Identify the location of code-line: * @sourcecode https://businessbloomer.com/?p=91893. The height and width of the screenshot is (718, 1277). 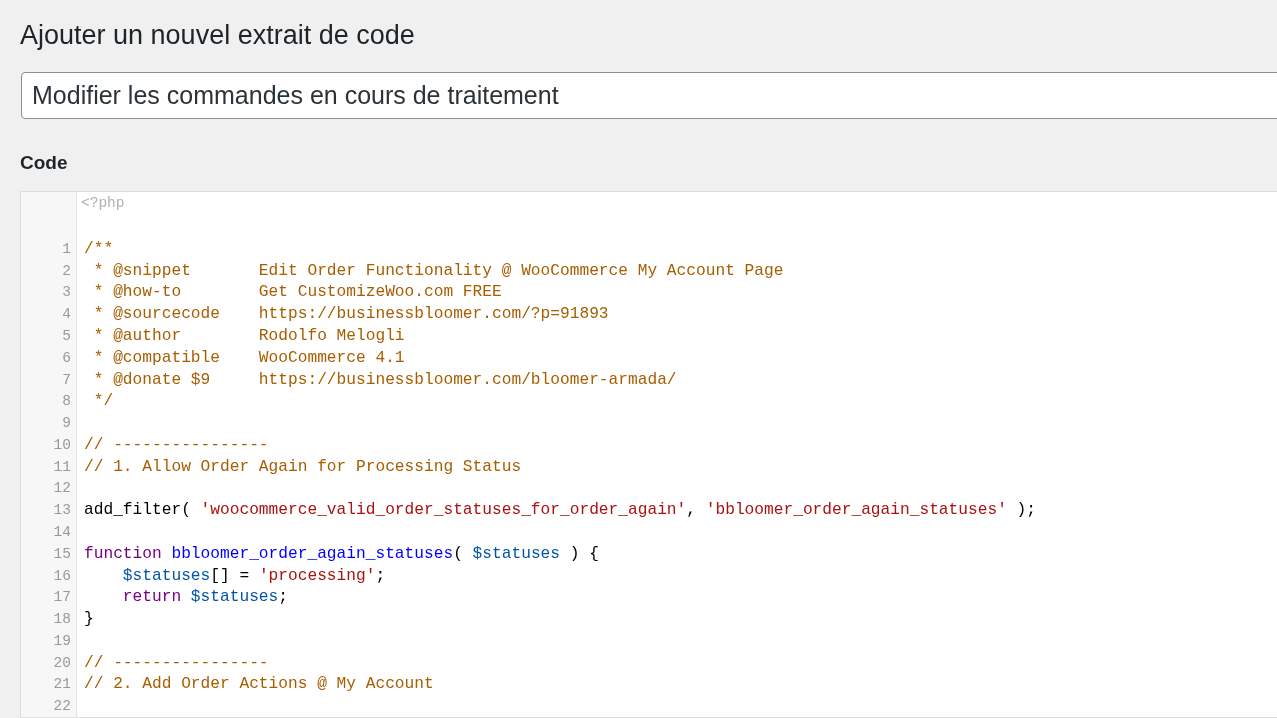
(350, 314).